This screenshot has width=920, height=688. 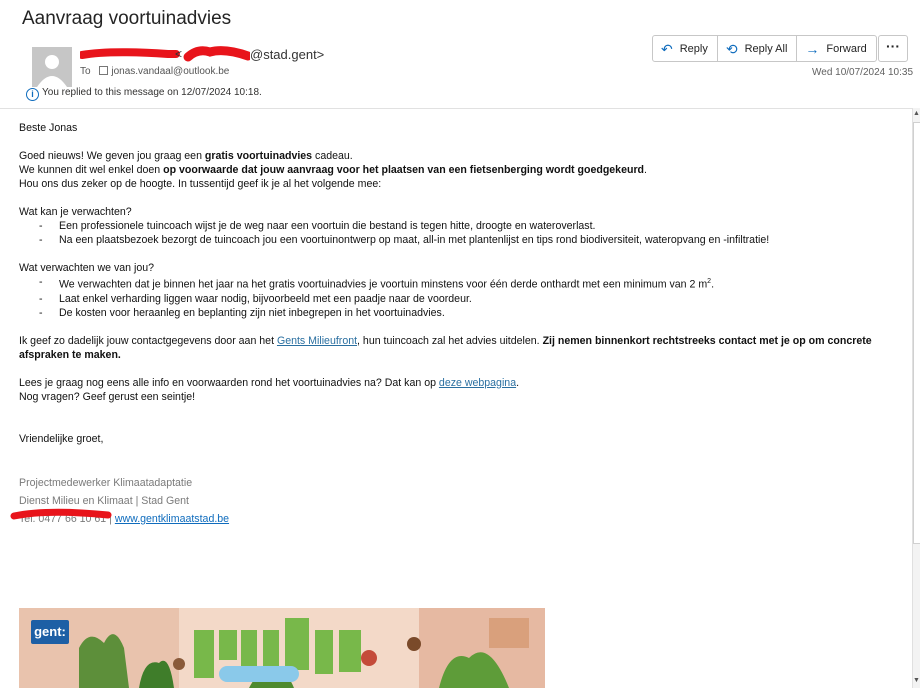 I want to click on reply-all-label: Reply All, so click(x=766, y=48).